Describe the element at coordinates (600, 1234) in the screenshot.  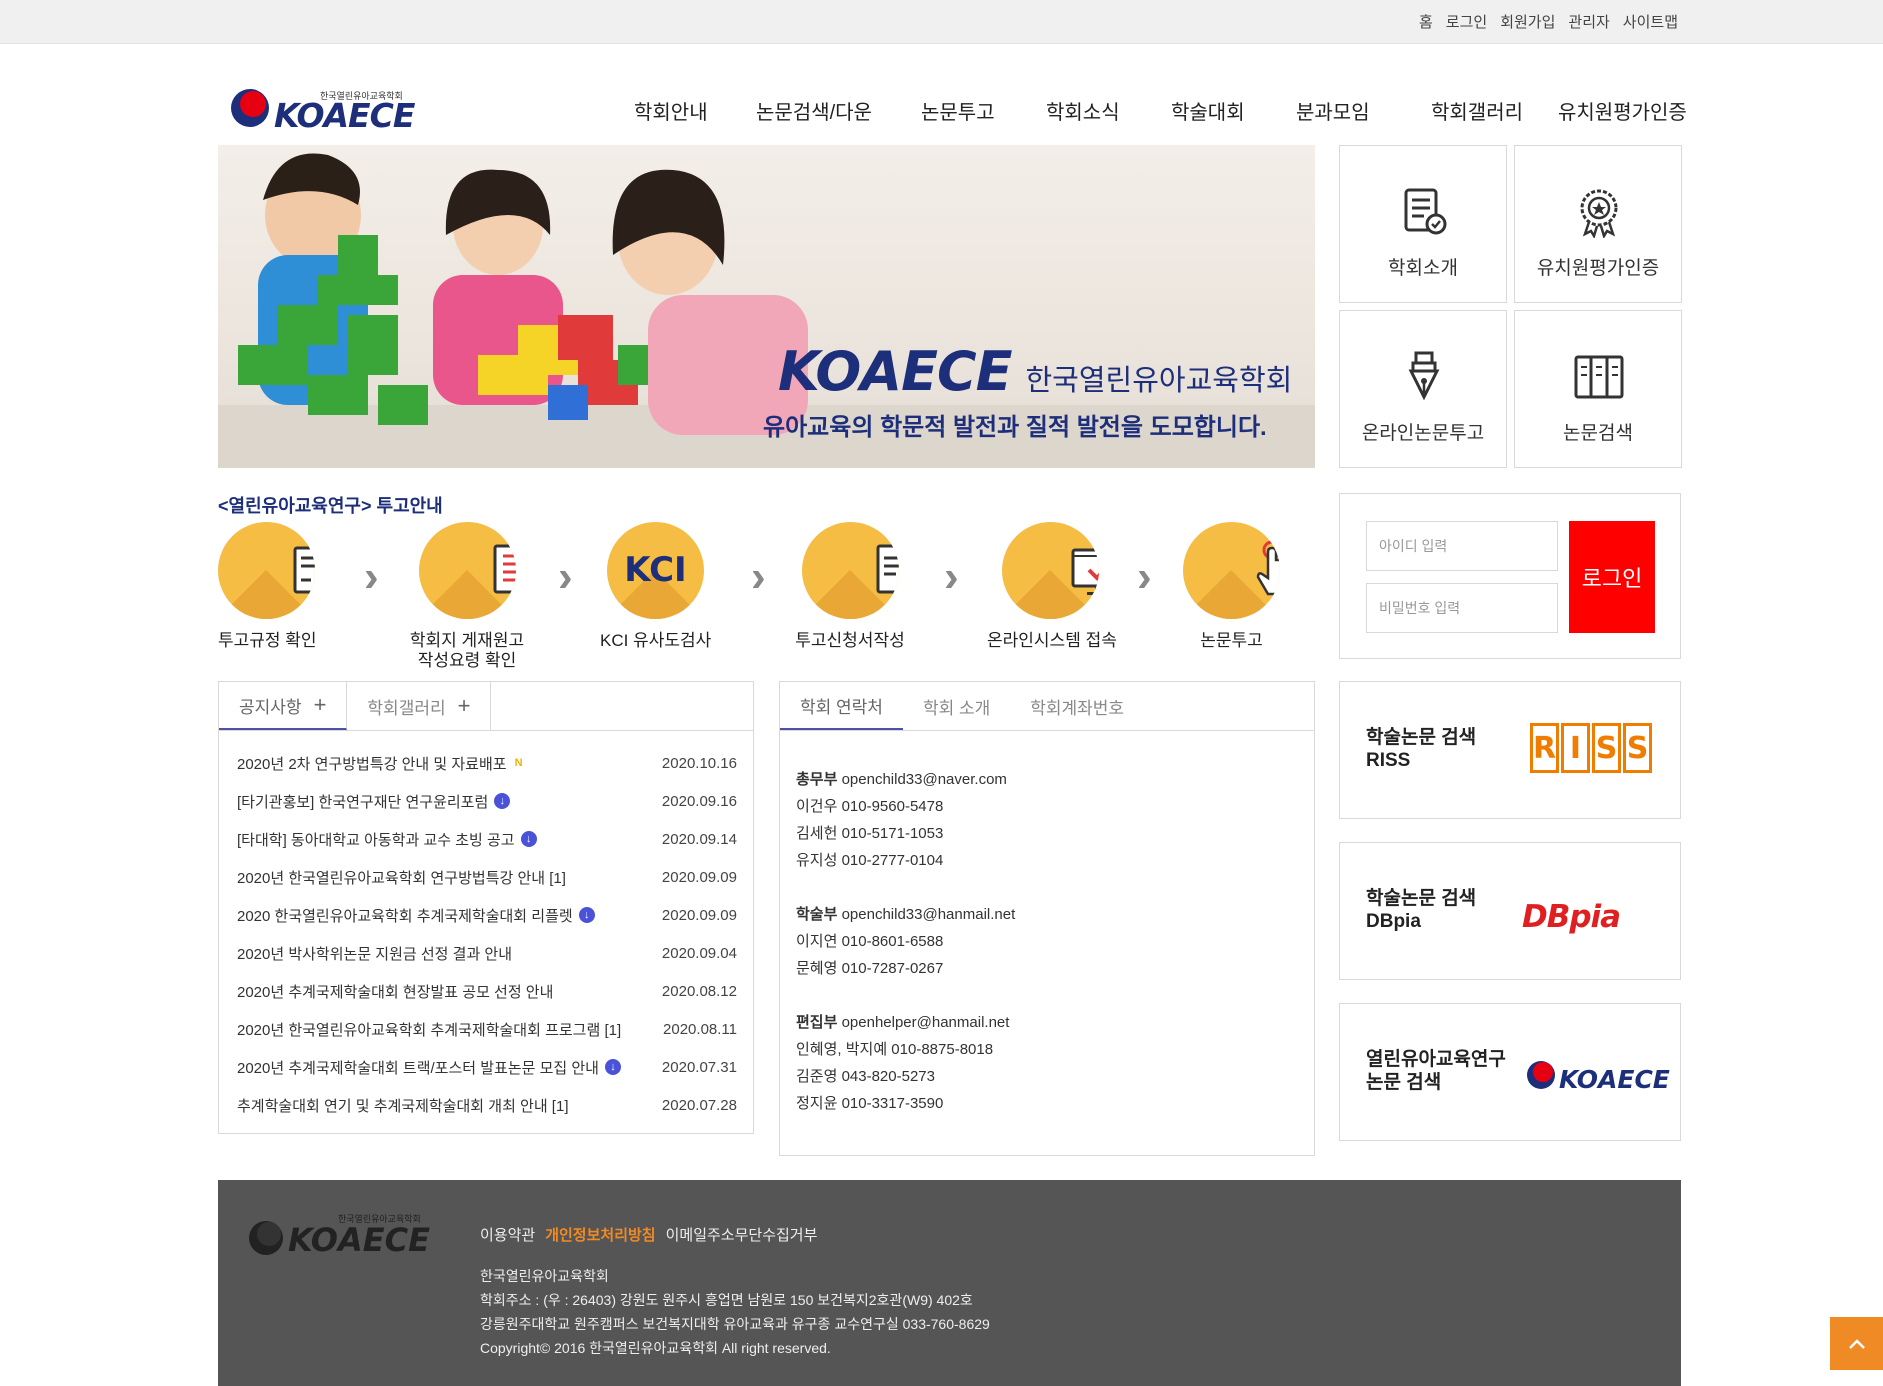
I see `privacy-policy-link: 개인정보처리방침` at that location.